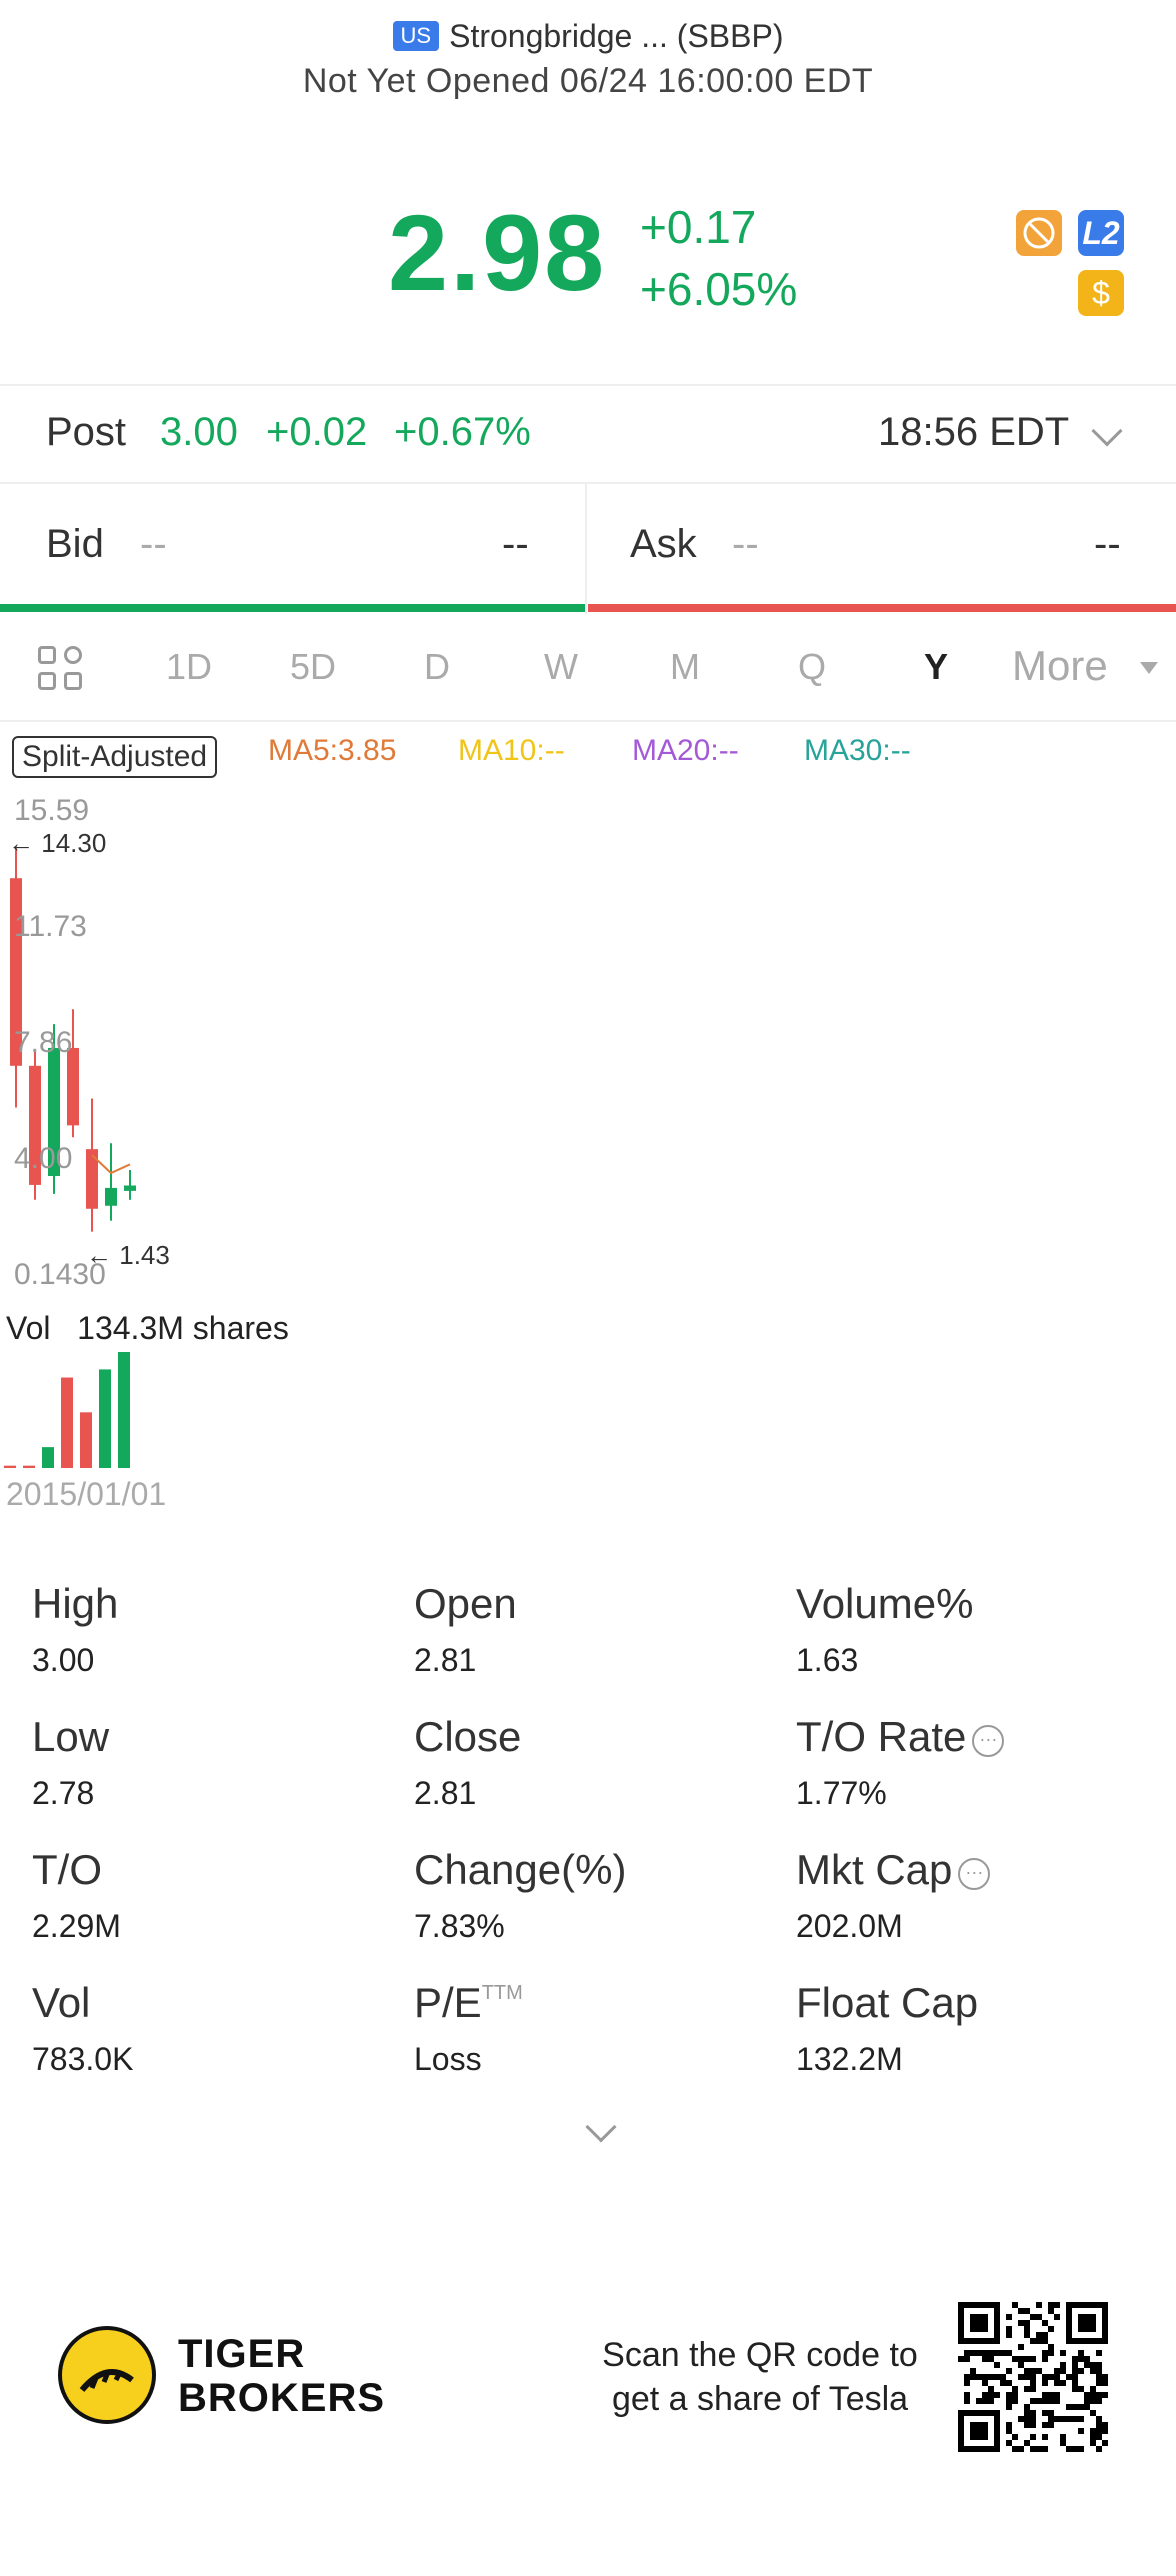  What do you see at coordinates (43, 1158) in the screenshot?
I see `y-axis-label: 4.00` at bounding box center [43, 1158].